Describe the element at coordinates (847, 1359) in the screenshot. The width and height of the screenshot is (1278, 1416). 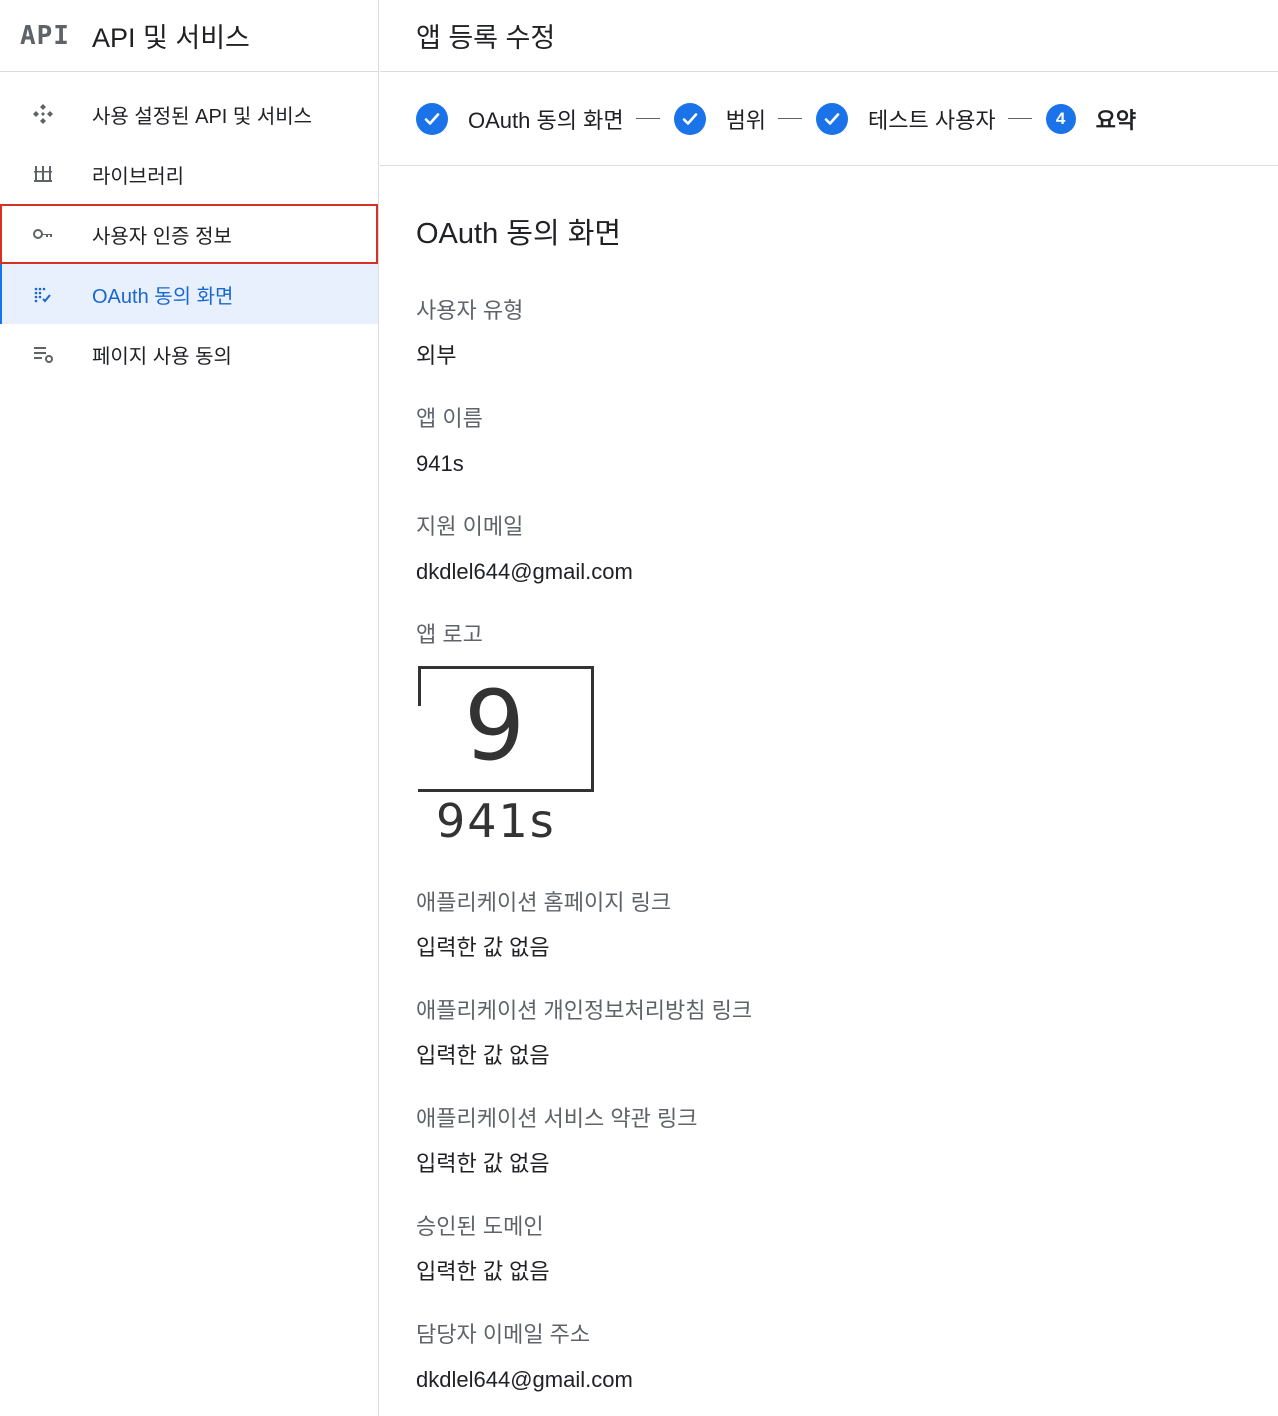
I see `field-developer-email: 담당자 이메일 주소 dkdlel644@gmail.com` at that location.